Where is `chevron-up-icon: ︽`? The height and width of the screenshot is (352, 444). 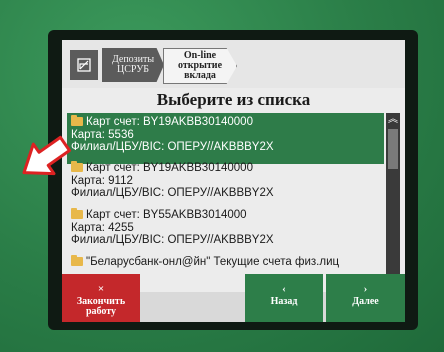 chevron-up-icon: ︽ is located at coordinates (393, 120).